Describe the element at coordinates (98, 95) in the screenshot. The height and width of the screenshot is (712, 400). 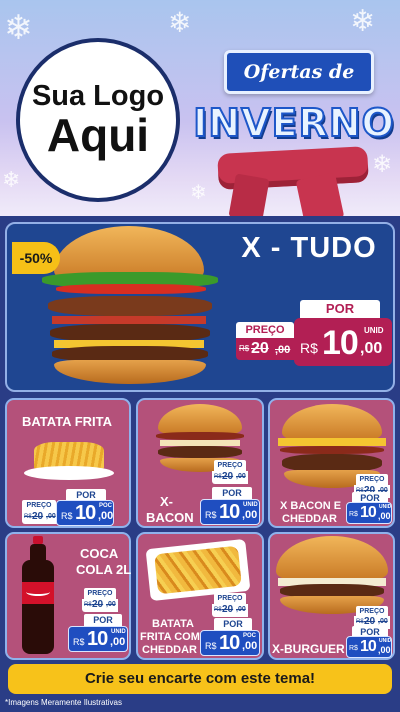
I see `logo-line-1: Sua Logo` at that location.